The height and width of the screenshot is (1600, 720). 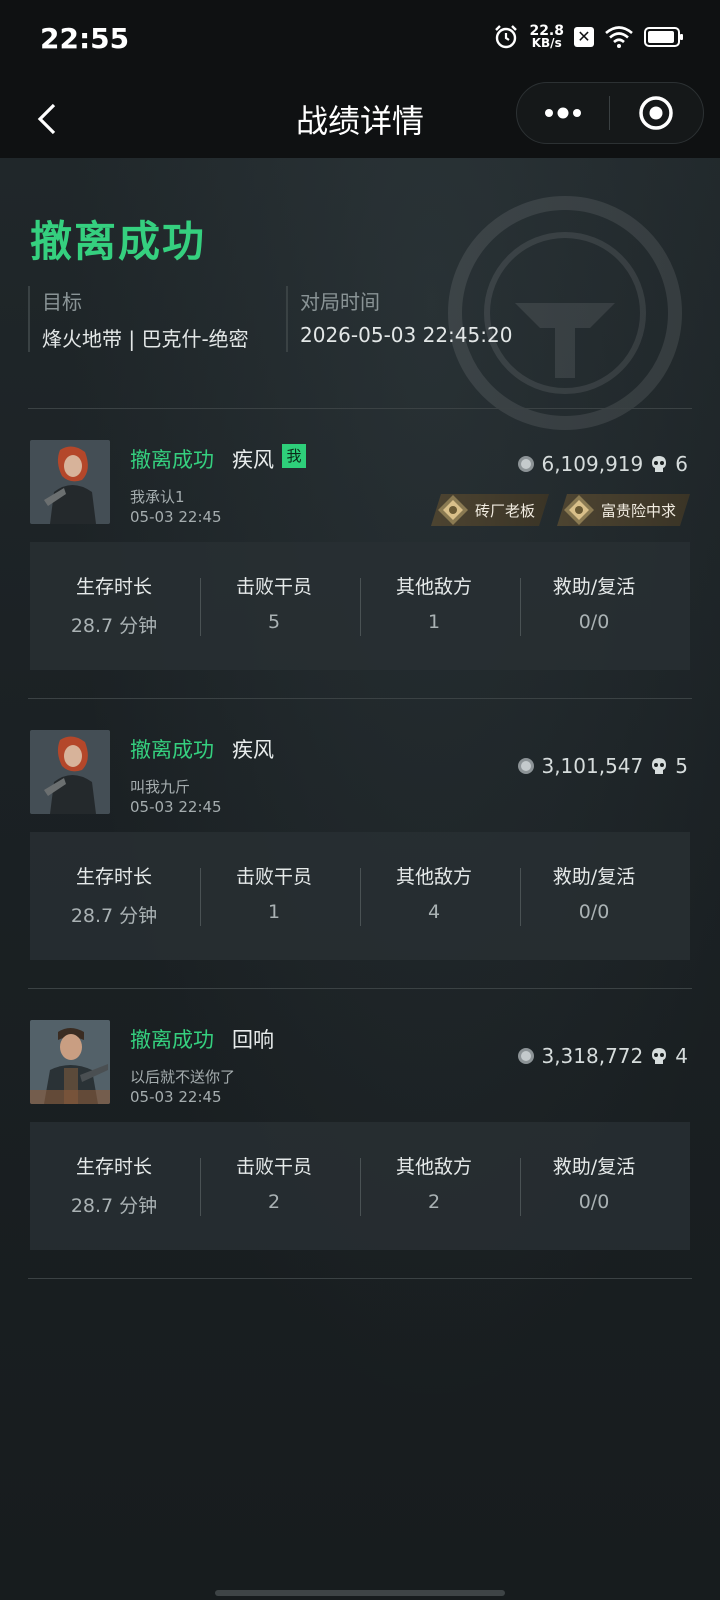 I want to click on close-button, so click(x=657, y=113).